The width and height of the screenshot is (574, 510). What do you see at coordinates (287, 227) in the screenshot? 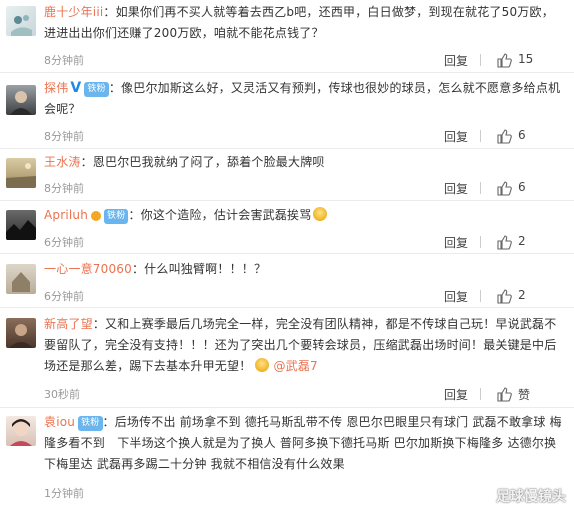
I see `comment-item: Apriluh 铁粉 ：你这个造险，估计会害武磊挨骂 6分钟前 回复 2` at bounding box center [287, 227].